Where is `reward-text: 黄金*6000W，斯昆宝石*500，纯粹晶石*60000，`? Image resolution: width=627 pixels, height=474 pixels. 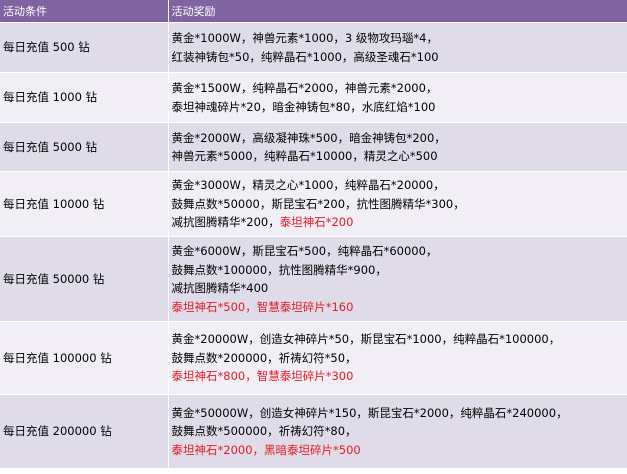
reward-text: 黄金*6000W，斯昆宝石*500，纯粹晶石*60000， is located at coordinates (304, 251).